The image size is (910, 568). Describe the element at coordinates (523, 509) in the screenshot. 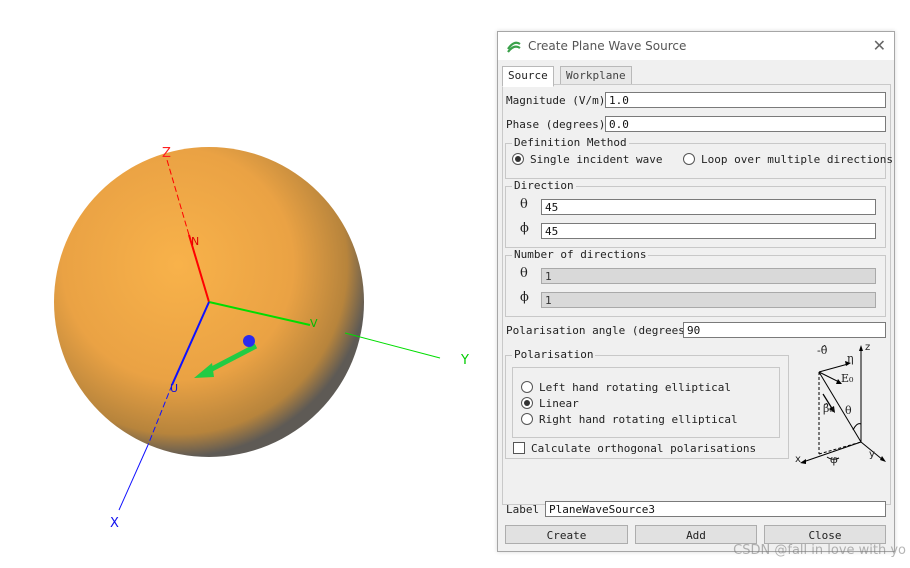

I see `source-label-label: Label` at that location.